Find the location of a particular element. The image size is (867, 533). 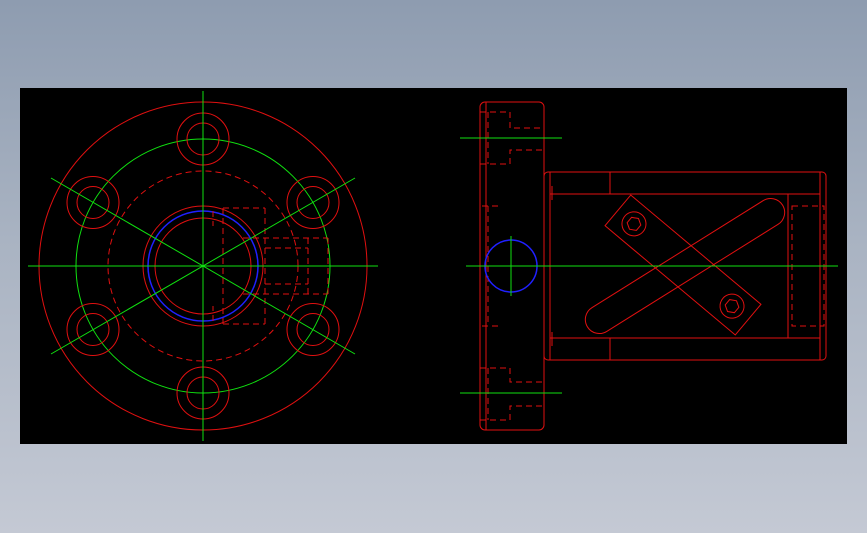

bottom-bolt-hidden is located at coordinates (511, 394).